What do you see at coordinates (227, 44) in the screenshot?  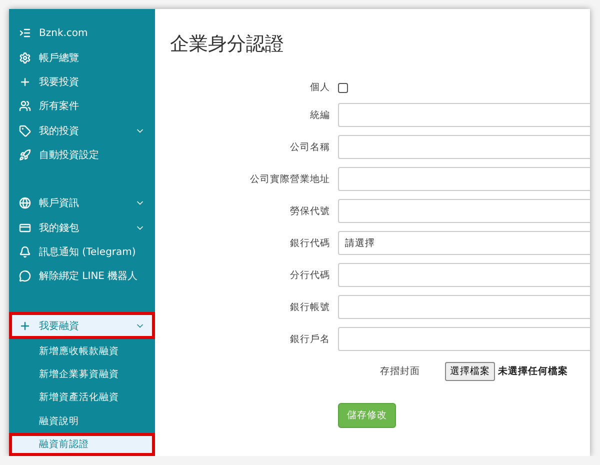 I see `page-title: 企業身分認證` at bounding box center [227, 44].